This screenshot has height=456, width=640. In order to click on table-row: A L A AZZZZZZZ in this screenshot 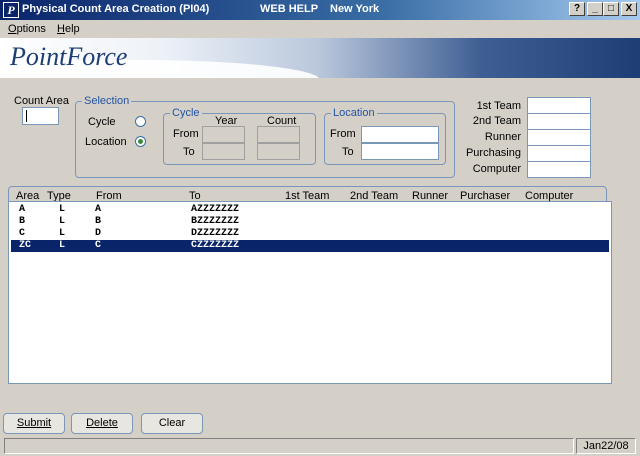, I will do `click(310, 210)`.